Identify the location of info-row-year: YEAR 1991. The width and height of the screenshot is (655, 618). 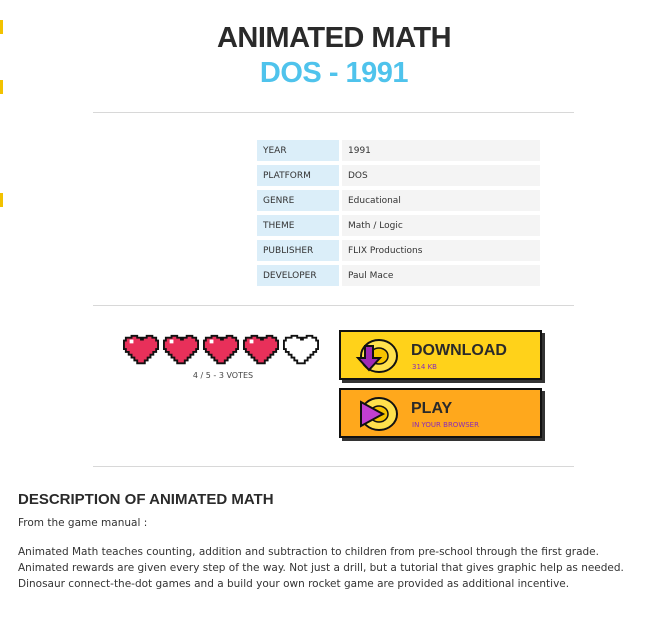
(398, 150).